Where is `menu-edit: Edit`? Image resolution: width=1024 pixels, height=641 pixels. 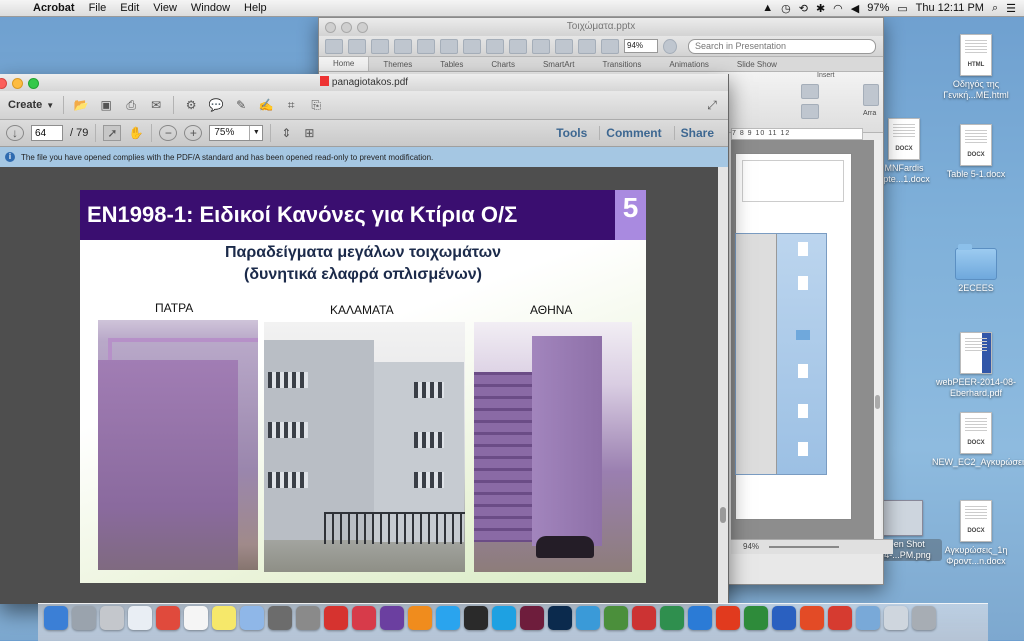
menu-edit: Edit is located at coordinates (129, 8).